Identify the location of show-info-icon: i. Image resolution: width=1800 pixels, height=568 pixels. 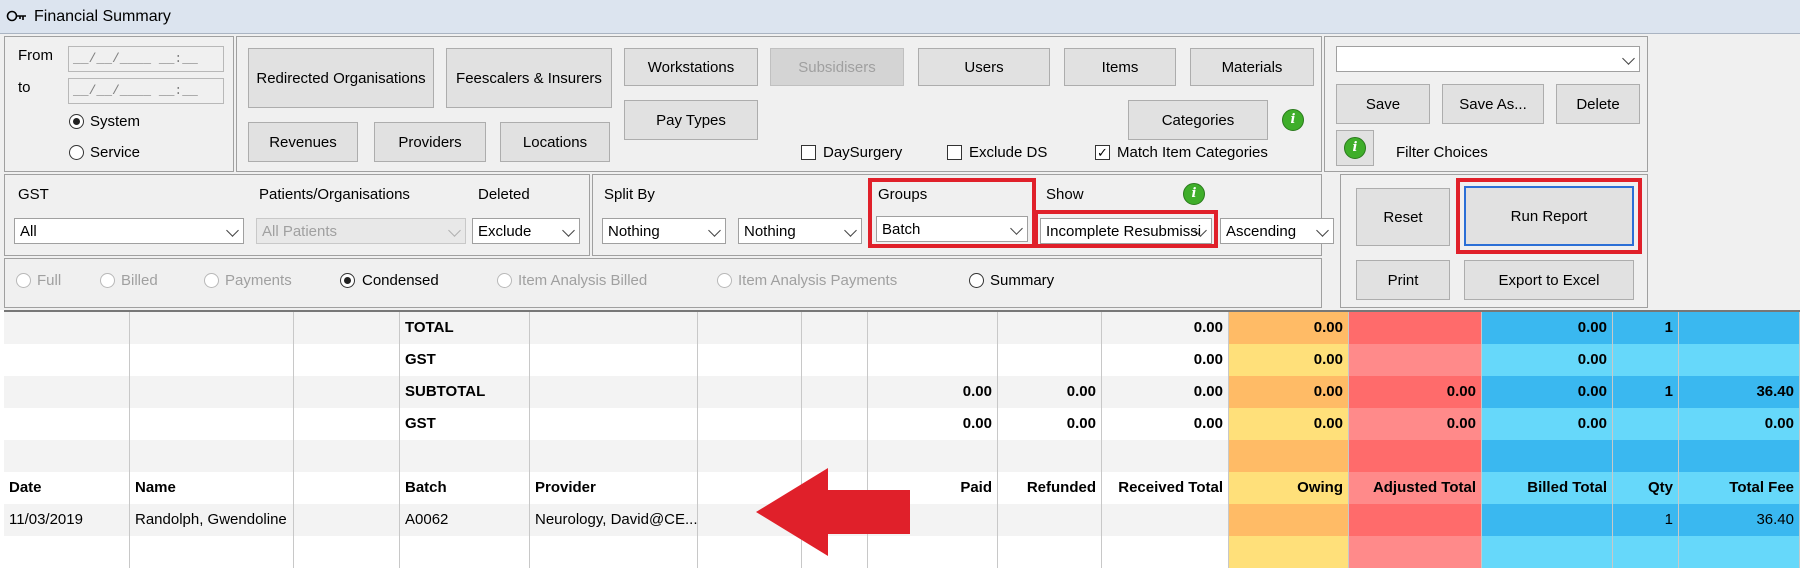
(1194, 194).